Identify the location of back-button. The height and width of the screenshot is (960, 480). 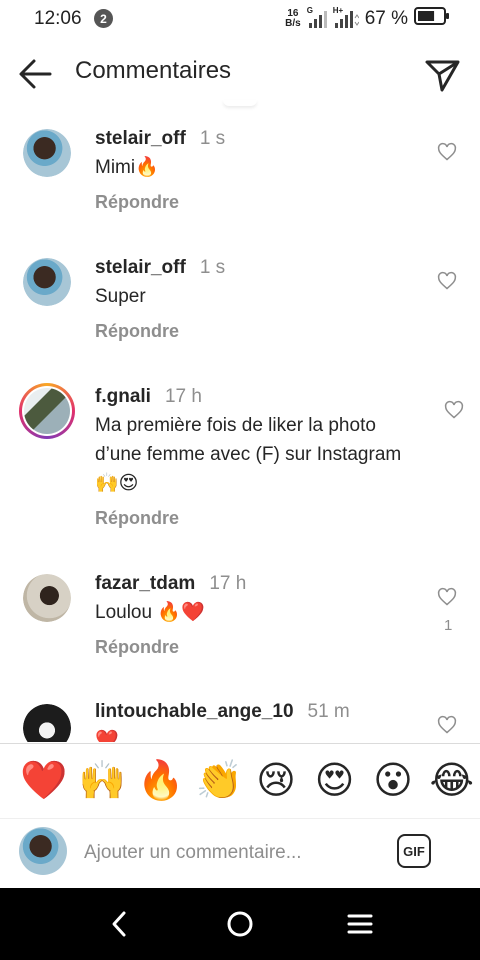
(36, 74).